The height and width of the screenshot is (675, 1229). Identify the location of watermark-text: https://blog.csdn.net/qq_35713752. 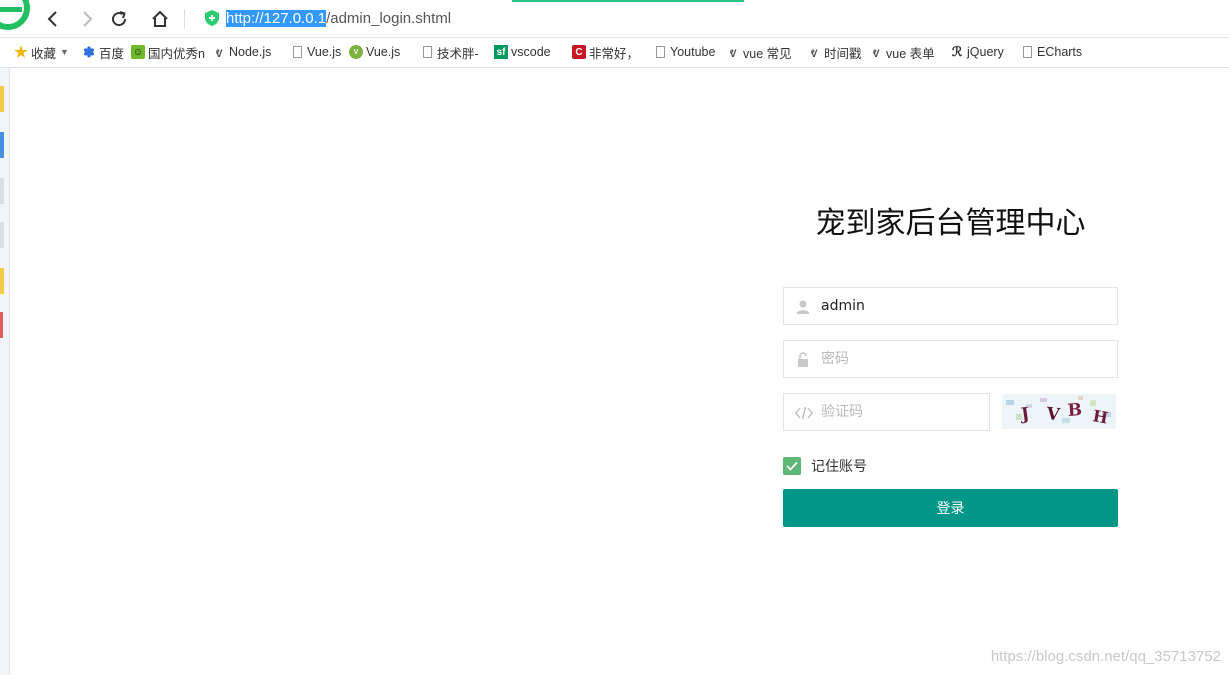
(1105, 656).